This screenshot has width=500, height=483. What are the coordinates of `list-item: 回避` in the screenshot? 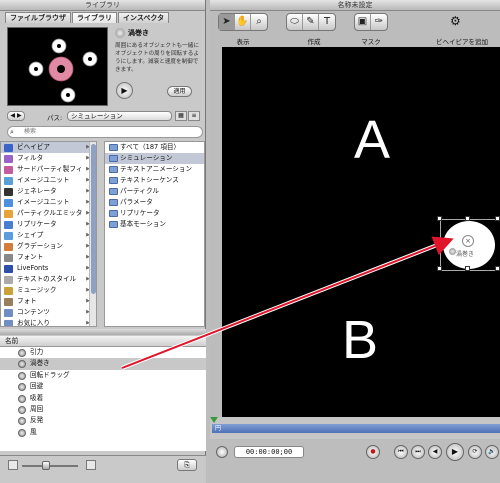 It's located at (103, 386).